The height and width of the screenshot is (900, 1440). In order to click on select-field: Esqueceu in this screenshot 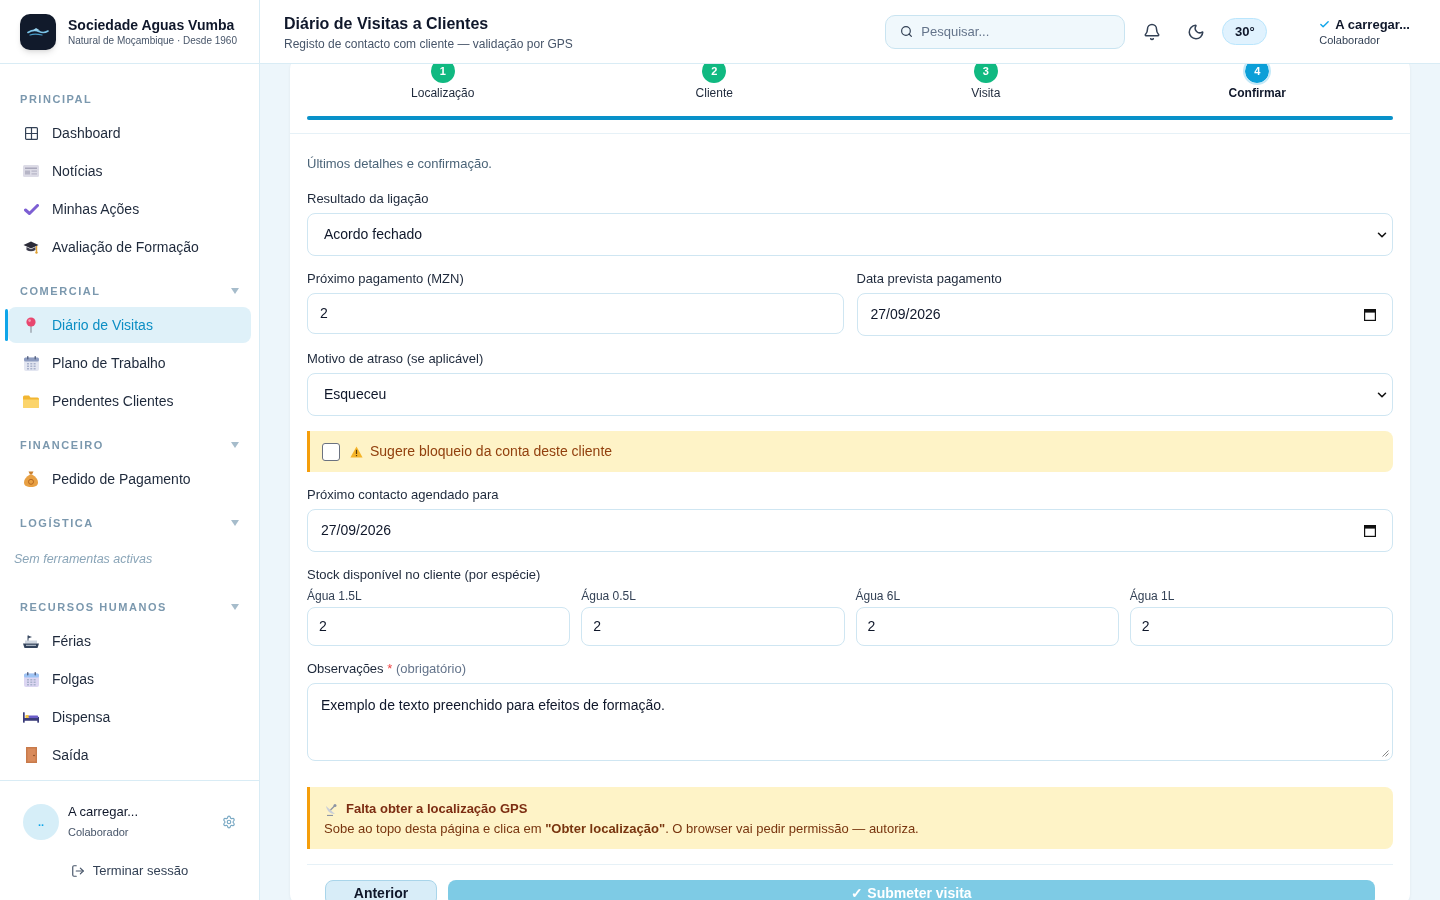, I will do `click(850, 394)`.